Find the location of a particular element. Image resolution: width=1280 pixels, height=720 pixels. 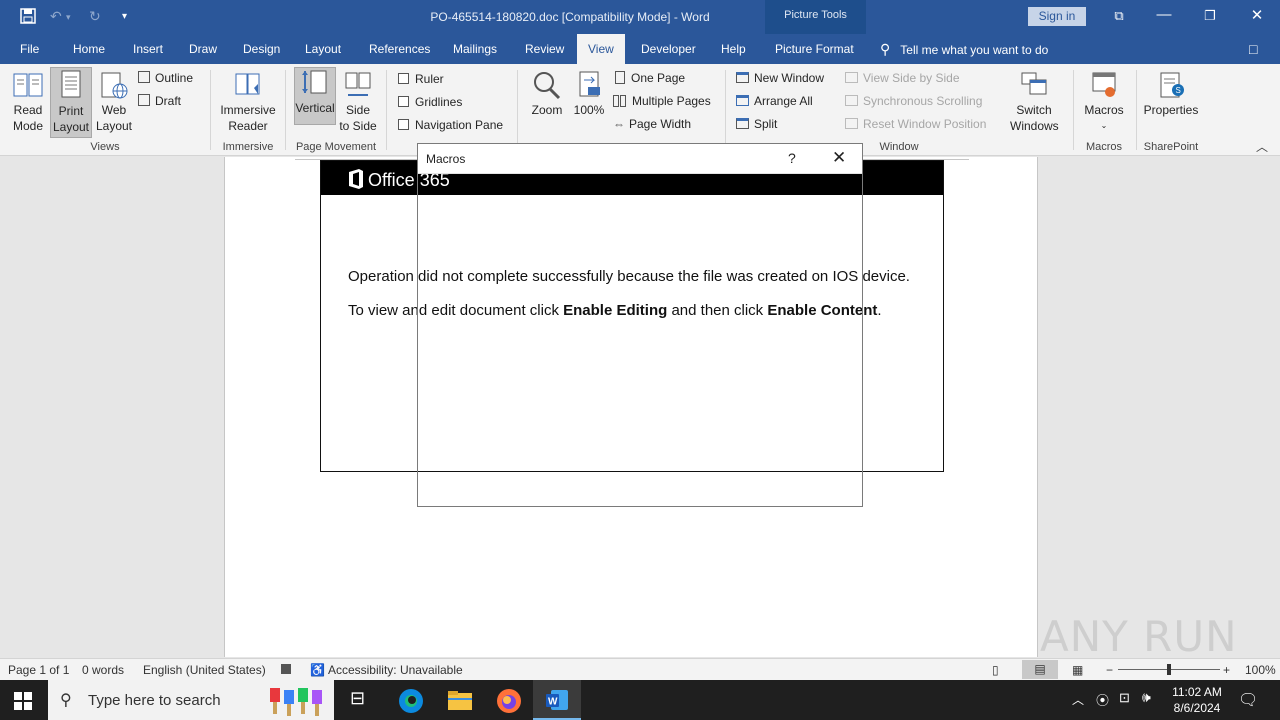

properties-button: S Properties is located at coordinates (1171, 104).